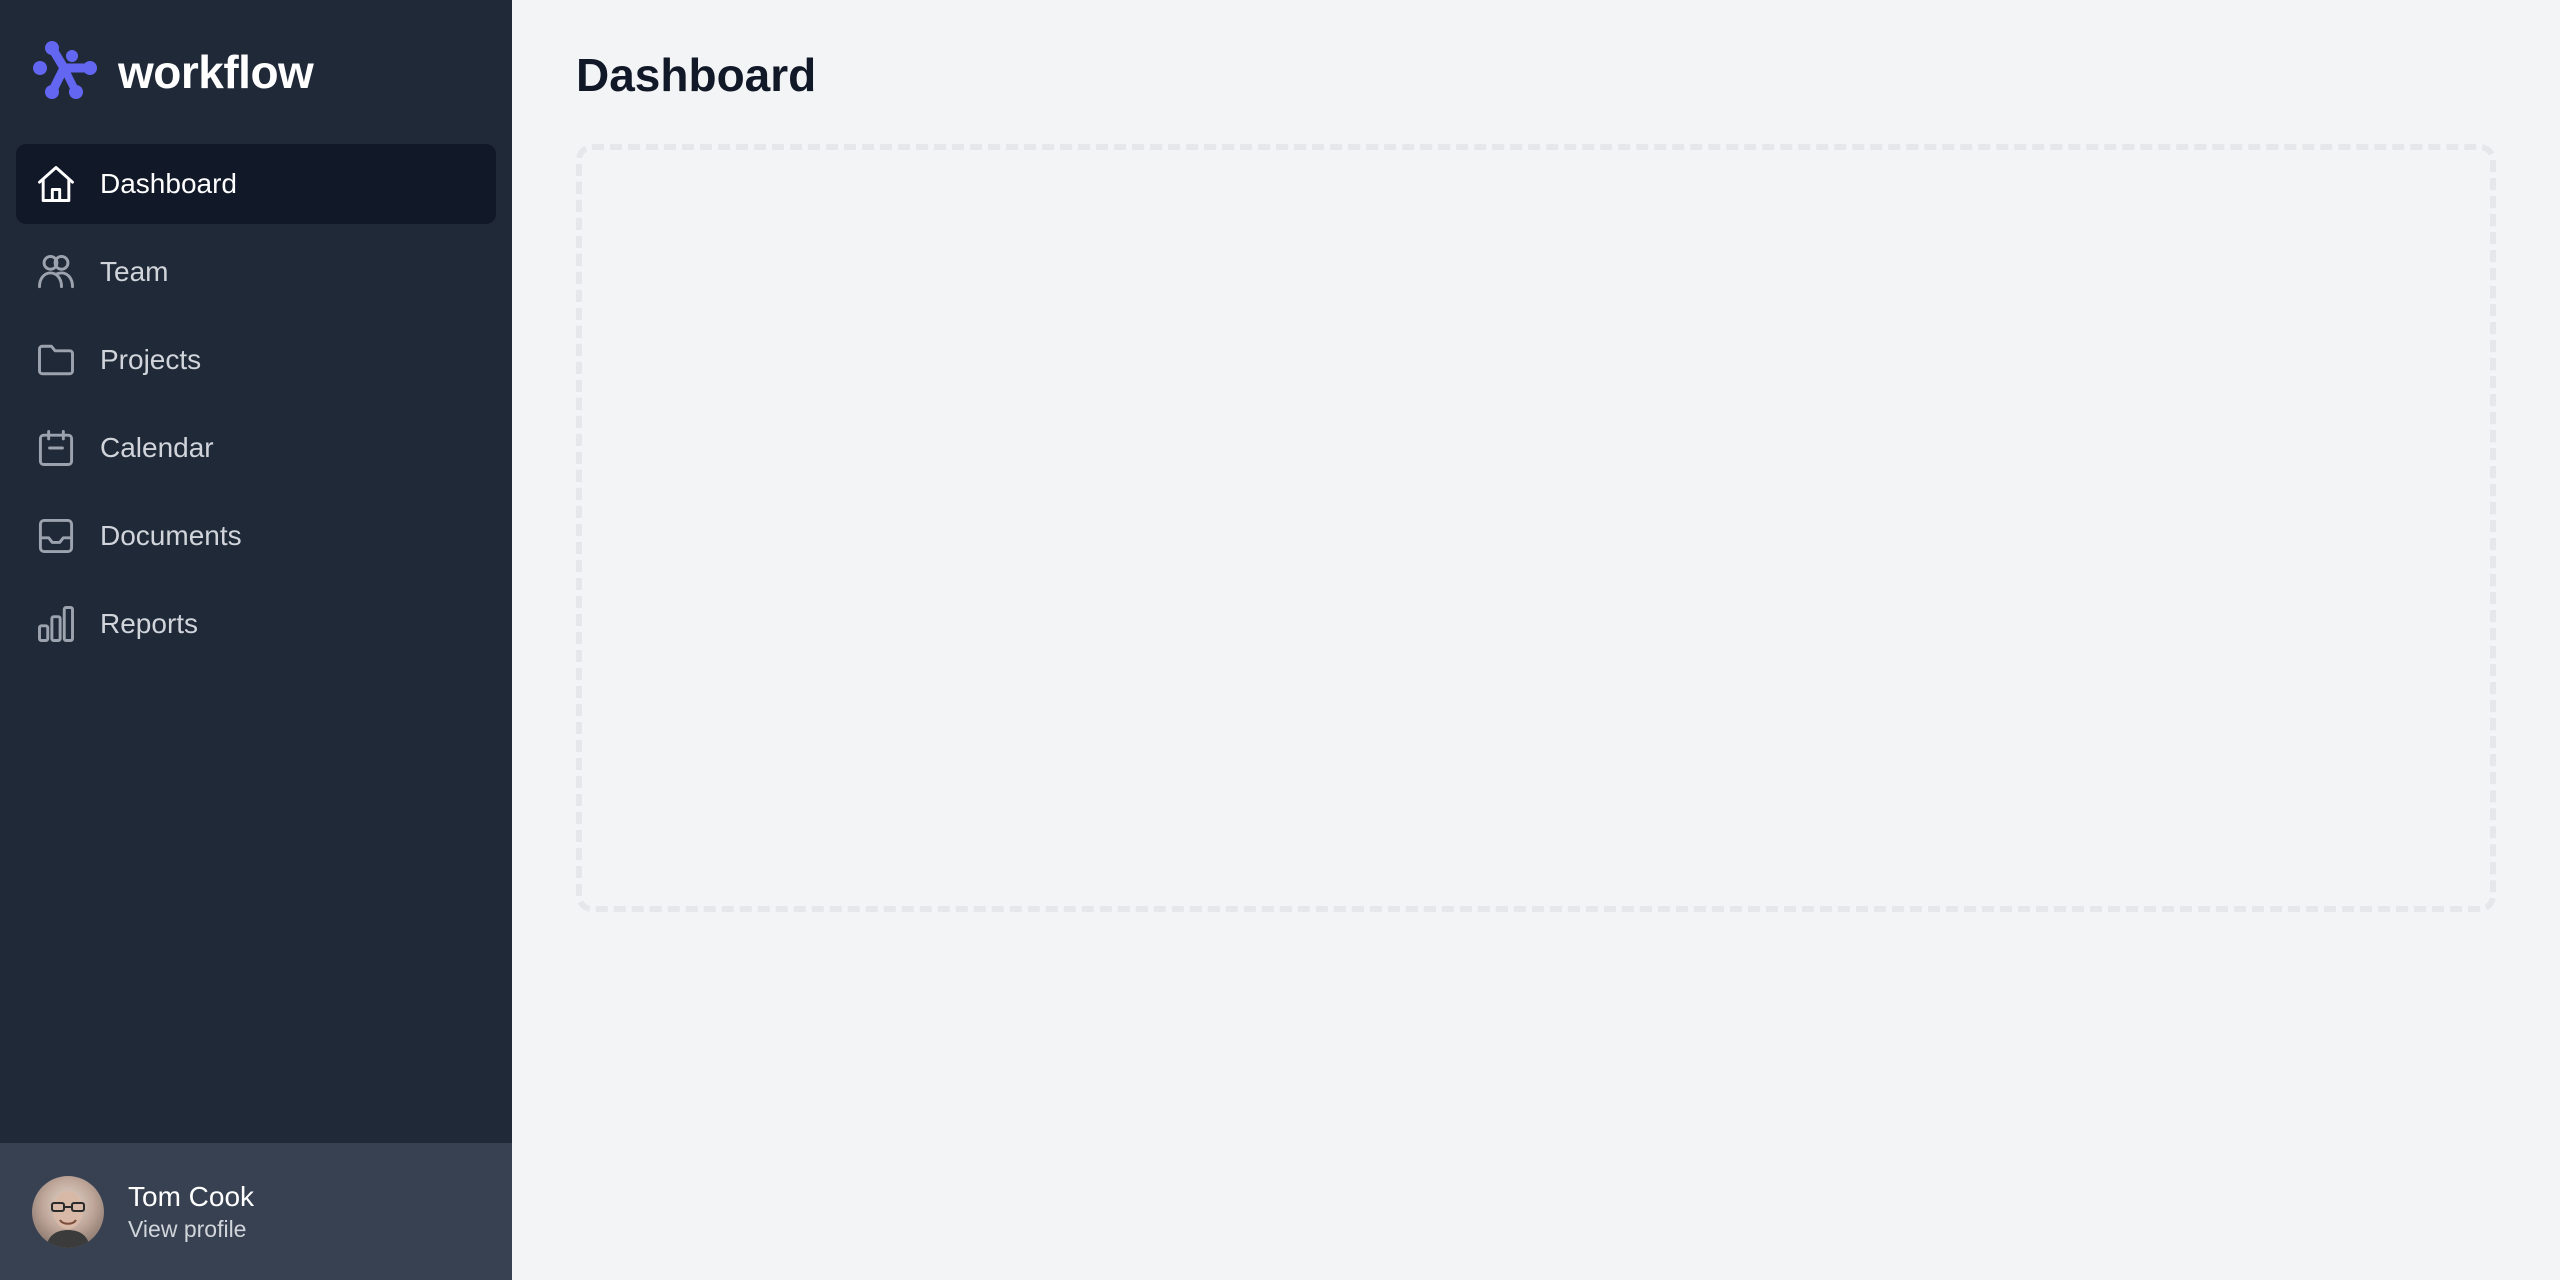  What do you see at coordinates (56, 536) in the screenshot?
I see `inbox-icon` at bounding box center [56, 536].